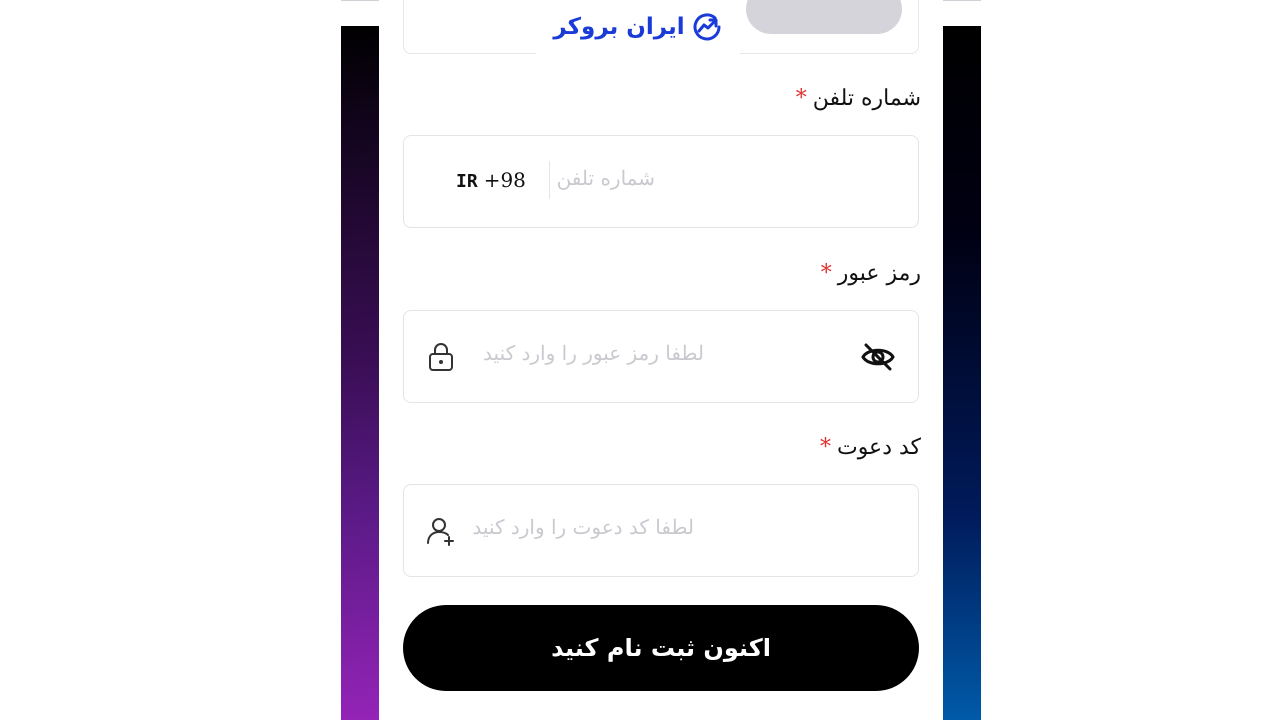 Image resolution: width=1280 pixels, height=720 pixels. I want to click on top-border-right, so click(962, 0).